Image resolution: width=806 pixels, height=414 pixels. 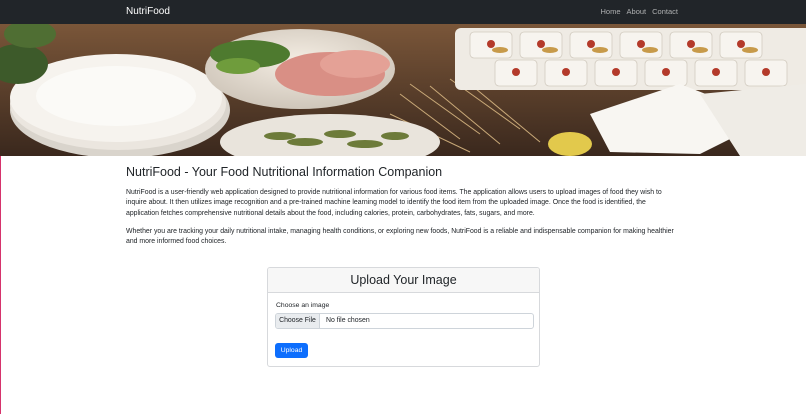 I want to click on upload-card-header: Upload Your Image, so click(x=403, y=280).